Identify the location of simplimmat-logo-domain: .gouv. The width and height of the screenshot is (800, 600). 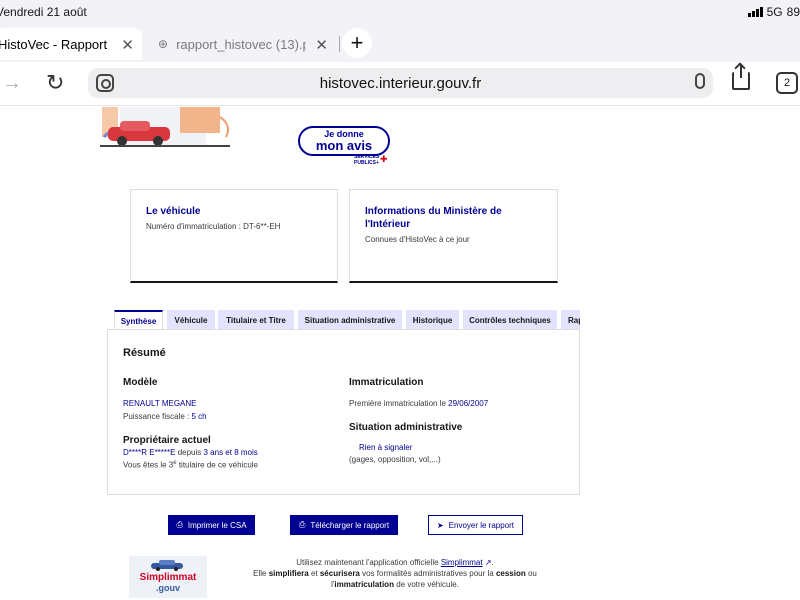
(168, 588).